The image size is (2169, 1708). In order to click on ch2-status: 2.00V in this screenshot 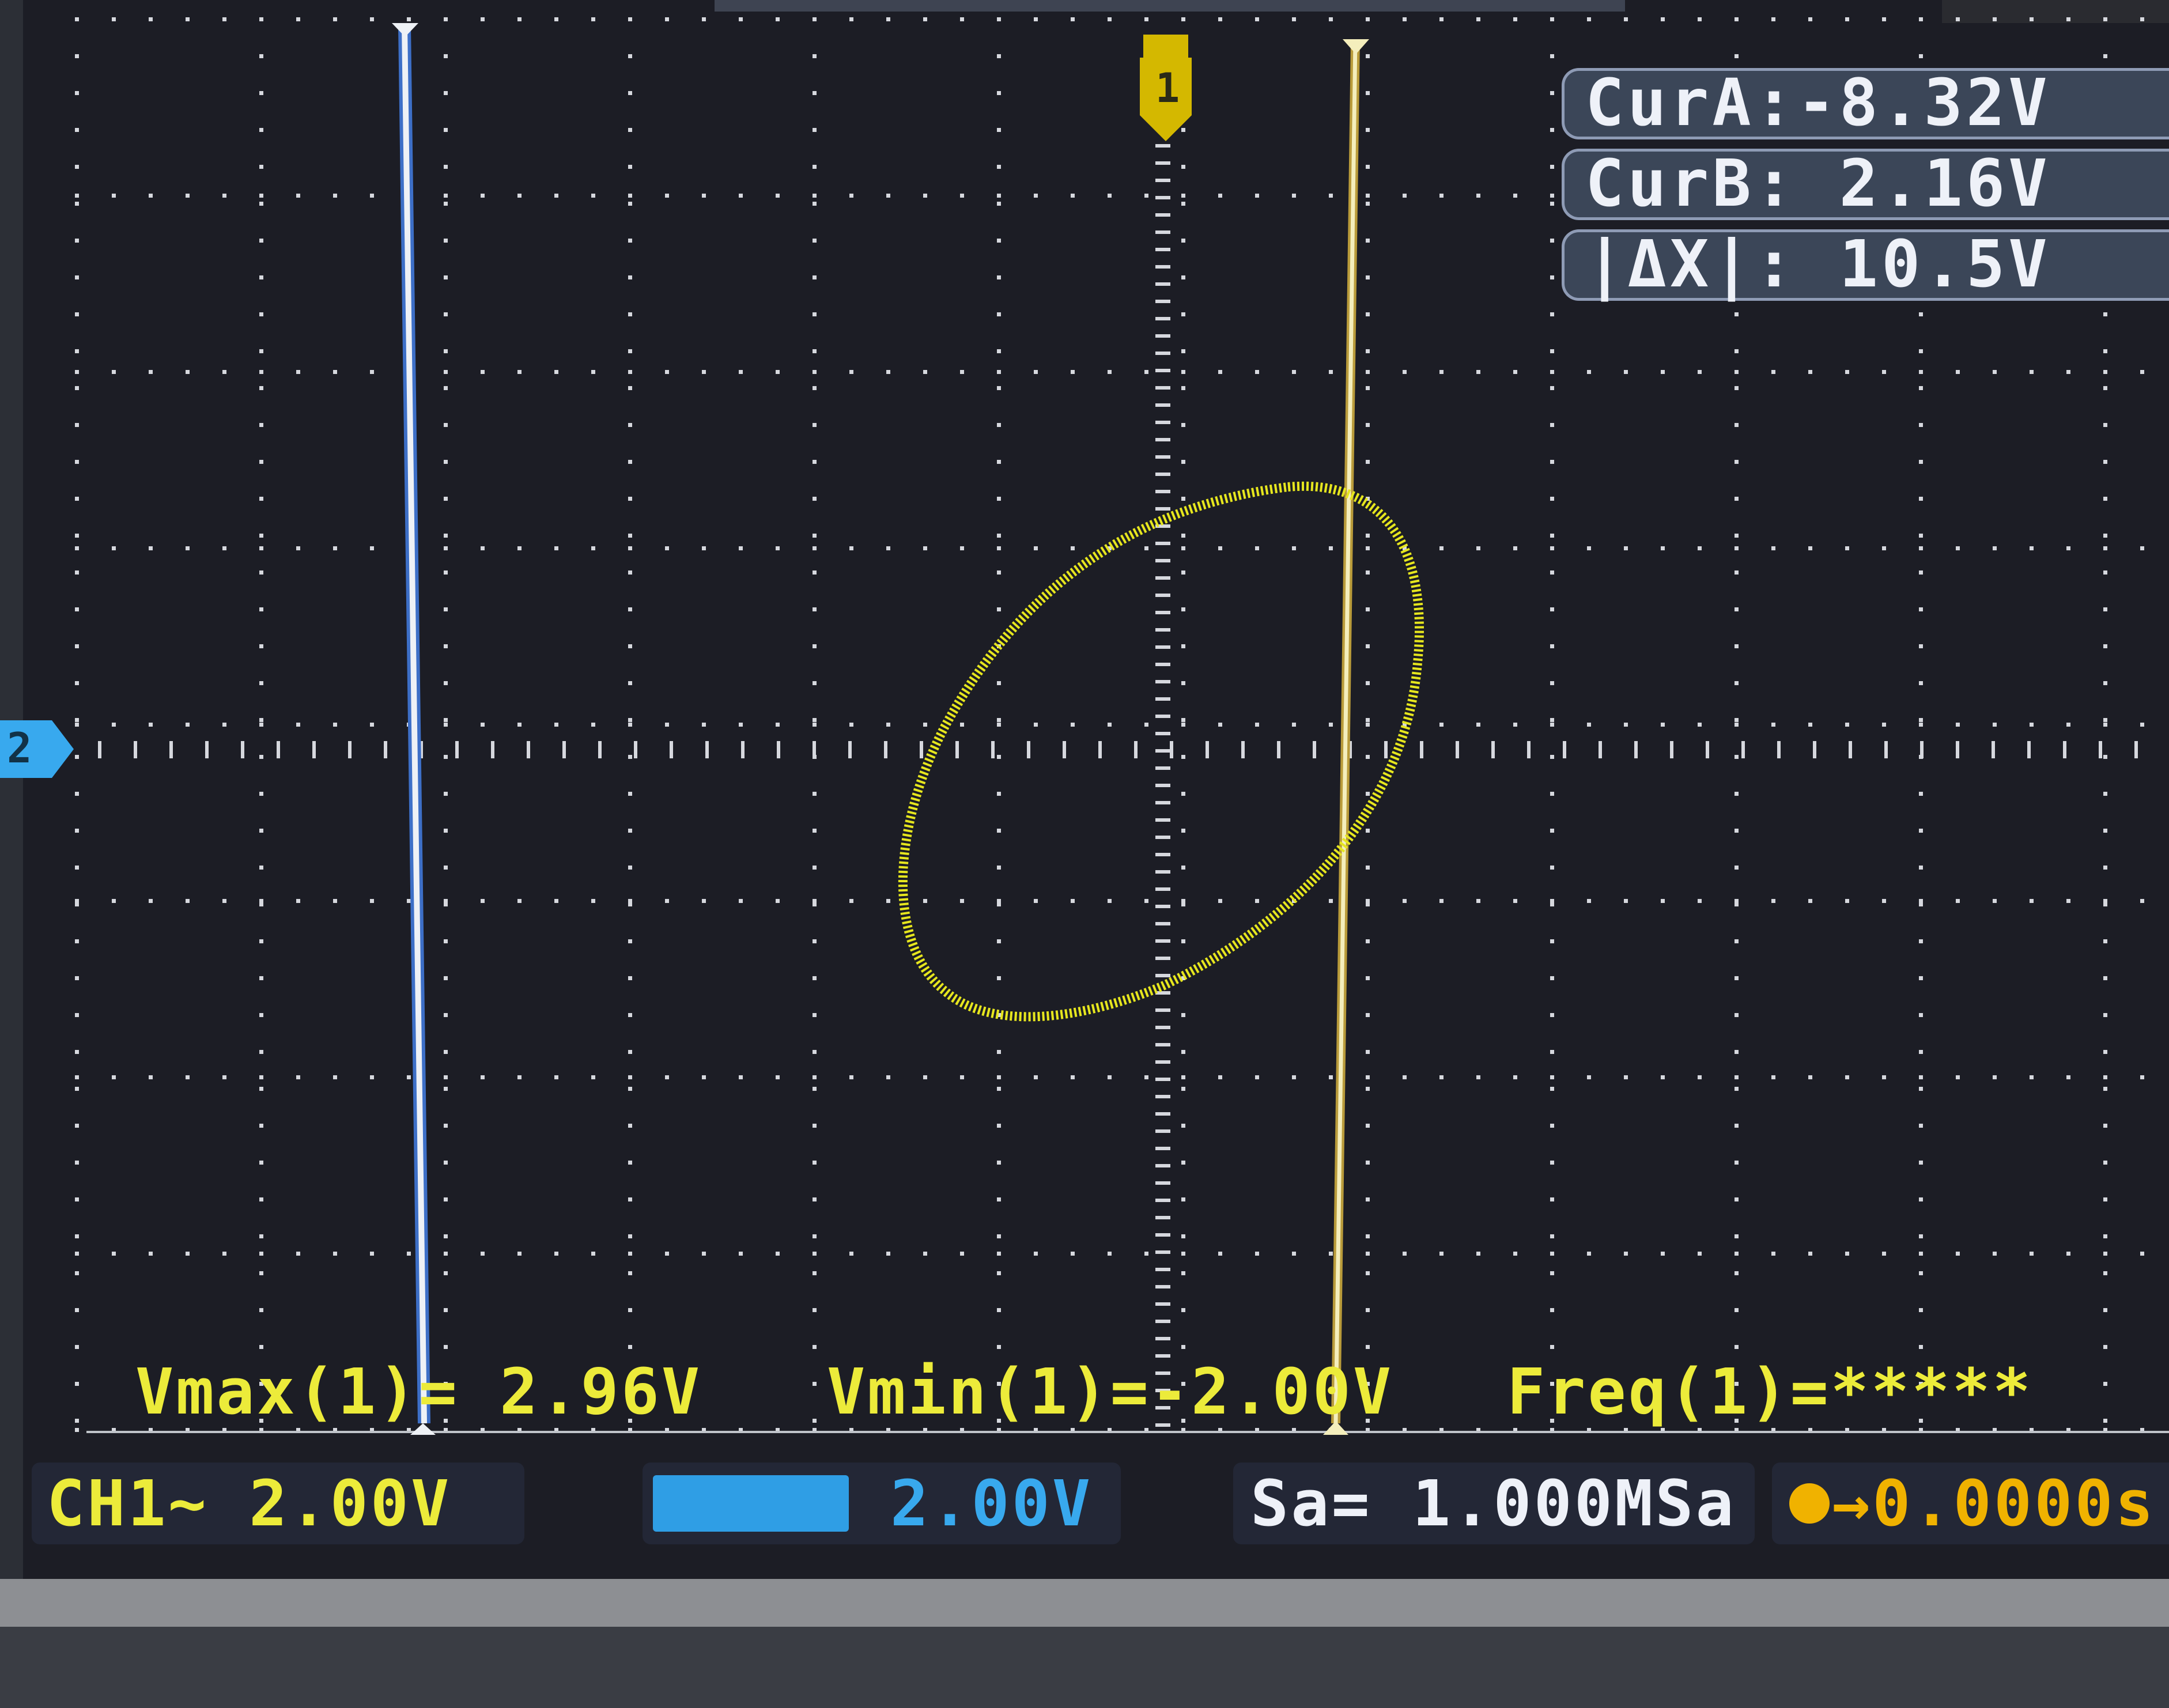, I will do `click(882, 1503)`.